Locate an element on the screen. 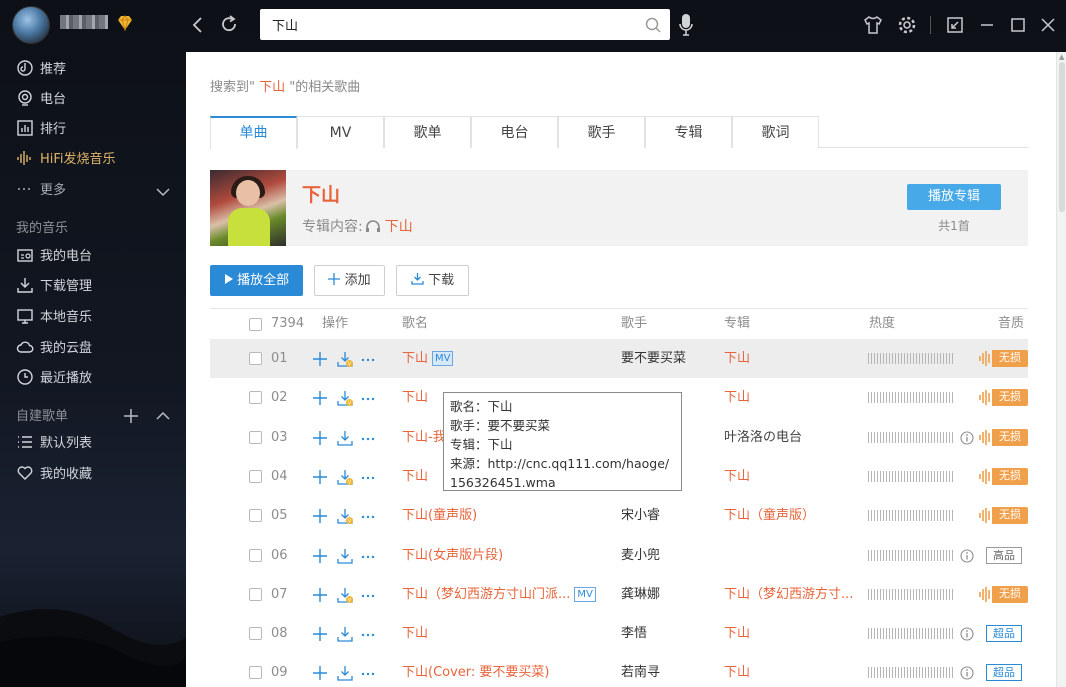 Image resolution: width=1066 pixels, height=687 pixels. table-row: 09 下山(Cover: 要不要买菜) 若南寻 下山 超品 is located at coordinates (619, 670).